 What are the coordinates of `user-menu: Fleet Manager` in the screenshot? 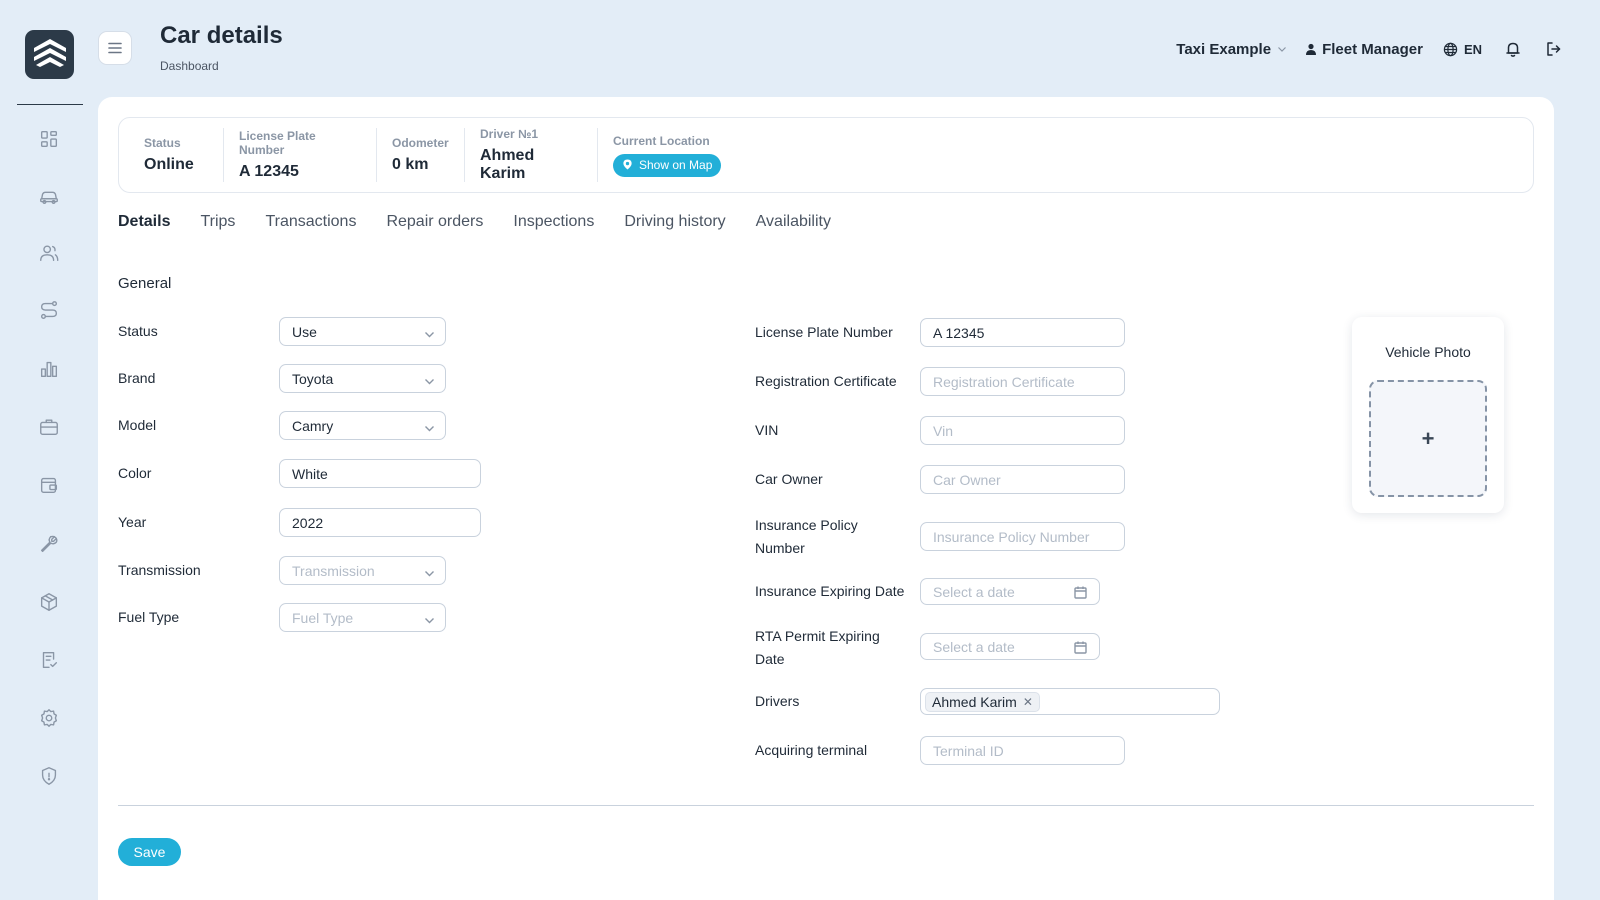 It's located at (1364, 49).